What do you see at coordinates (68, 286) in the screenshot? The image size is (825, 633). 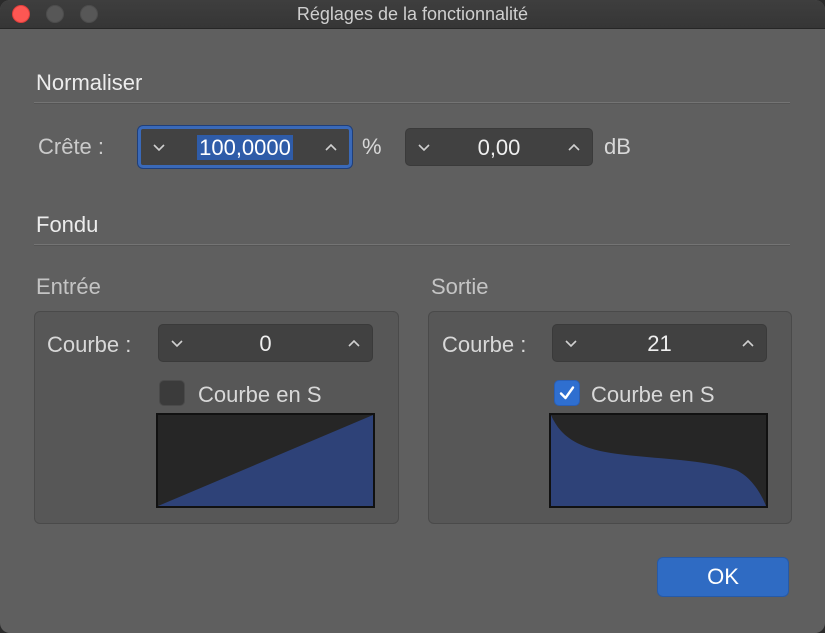 I see `fade-in-title: Entrée` at bounding box center [68, 286].